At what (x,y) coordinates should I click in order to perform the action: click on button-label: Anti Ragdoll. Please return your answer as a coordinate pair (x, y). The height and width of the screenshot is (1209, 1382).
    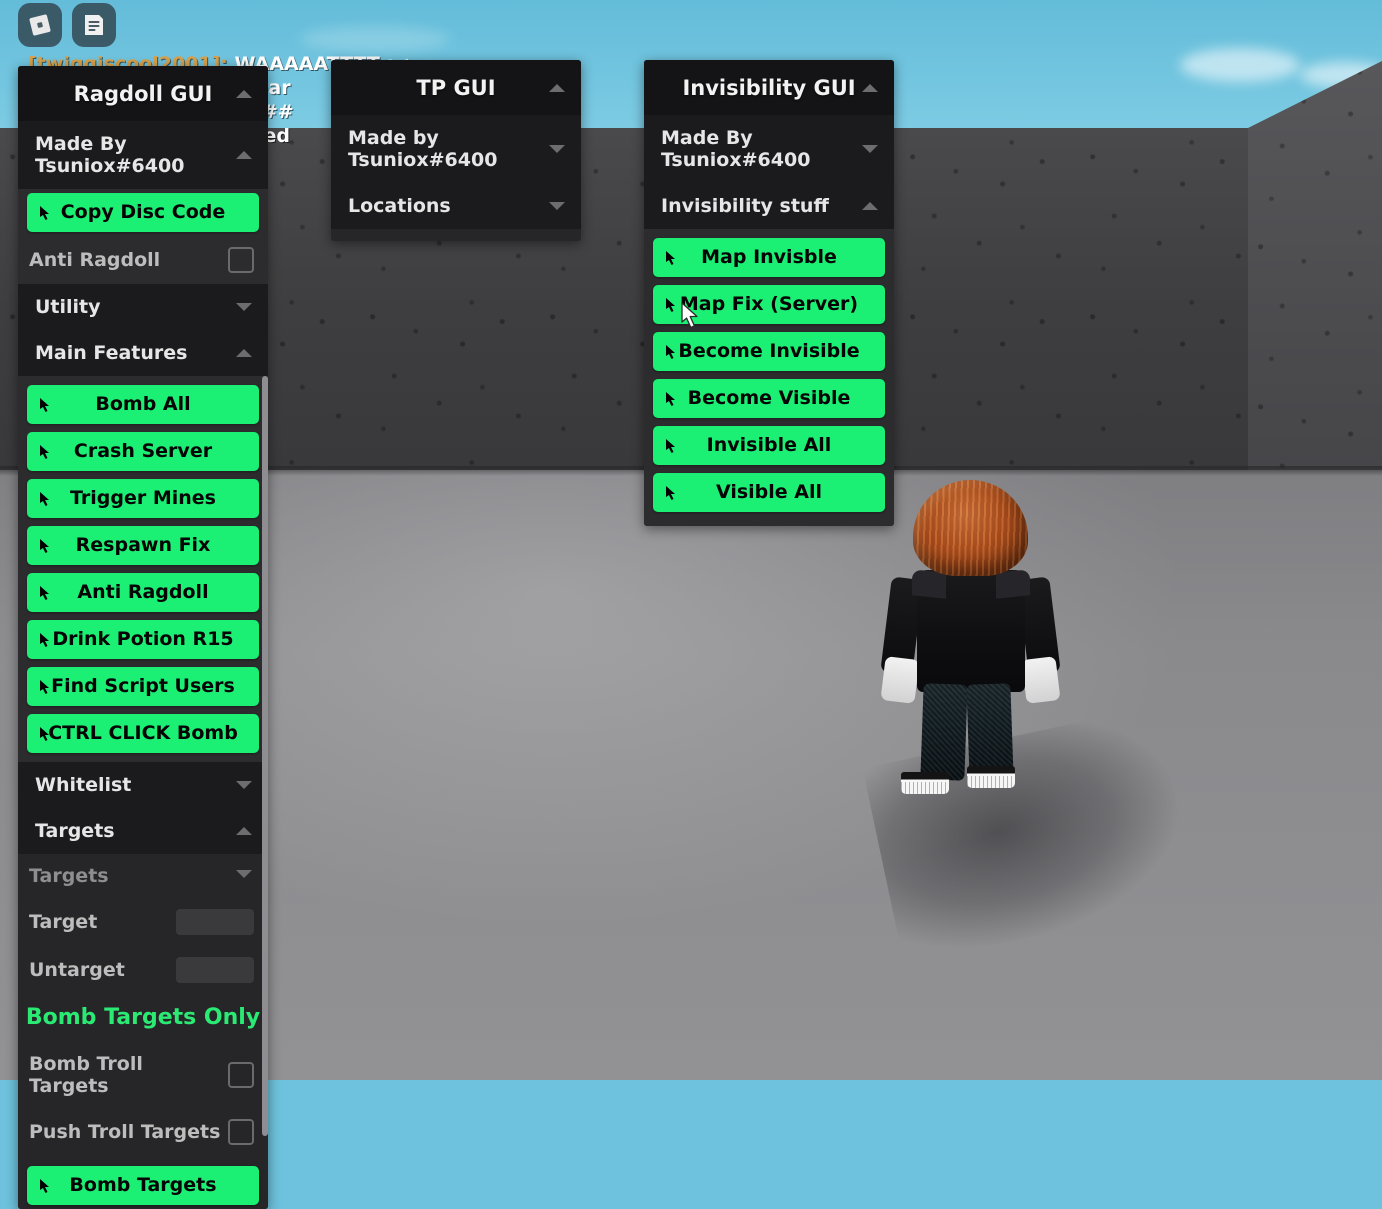
    Looking at the image, I should click on (142, 592).